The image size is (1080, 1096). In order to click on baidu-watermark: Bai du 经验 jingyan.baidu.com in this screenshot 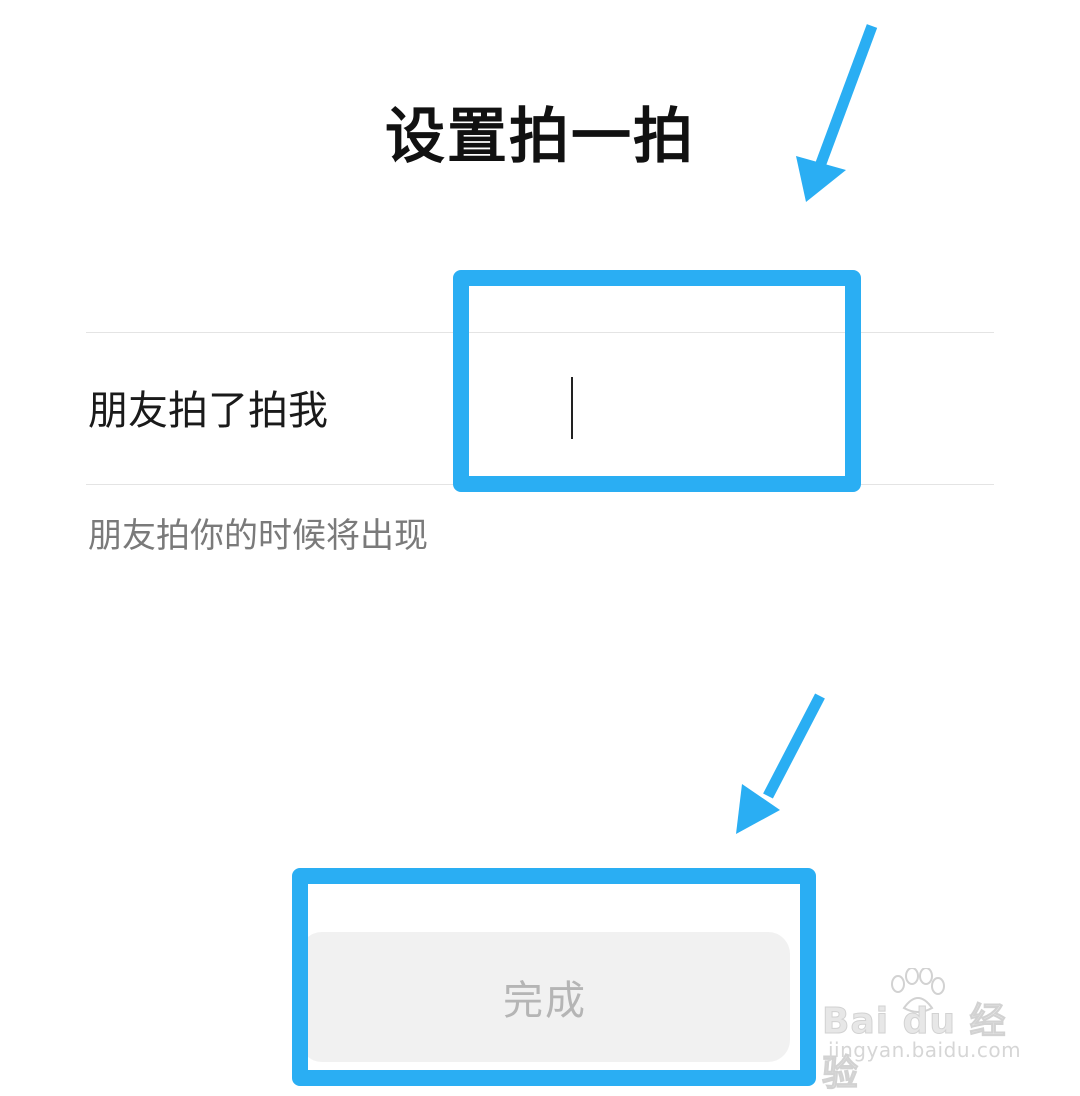, I will do `click(922, 1029)`.